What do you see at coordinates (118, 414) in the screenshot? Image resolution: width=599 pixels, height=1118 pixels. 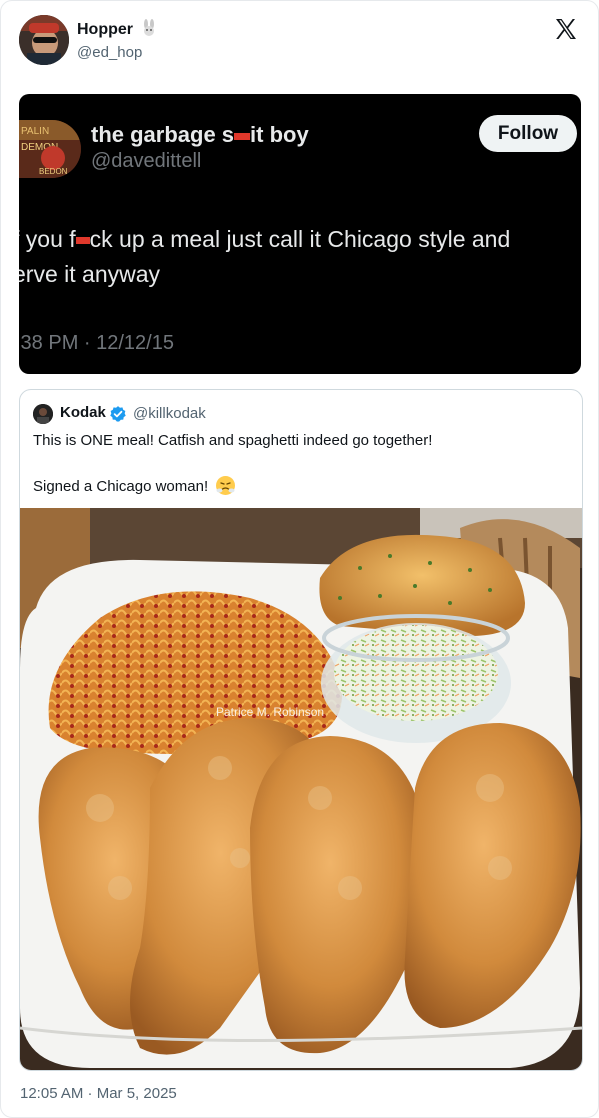 I see `verified-badge-icon` at bounding box center [118, 414].